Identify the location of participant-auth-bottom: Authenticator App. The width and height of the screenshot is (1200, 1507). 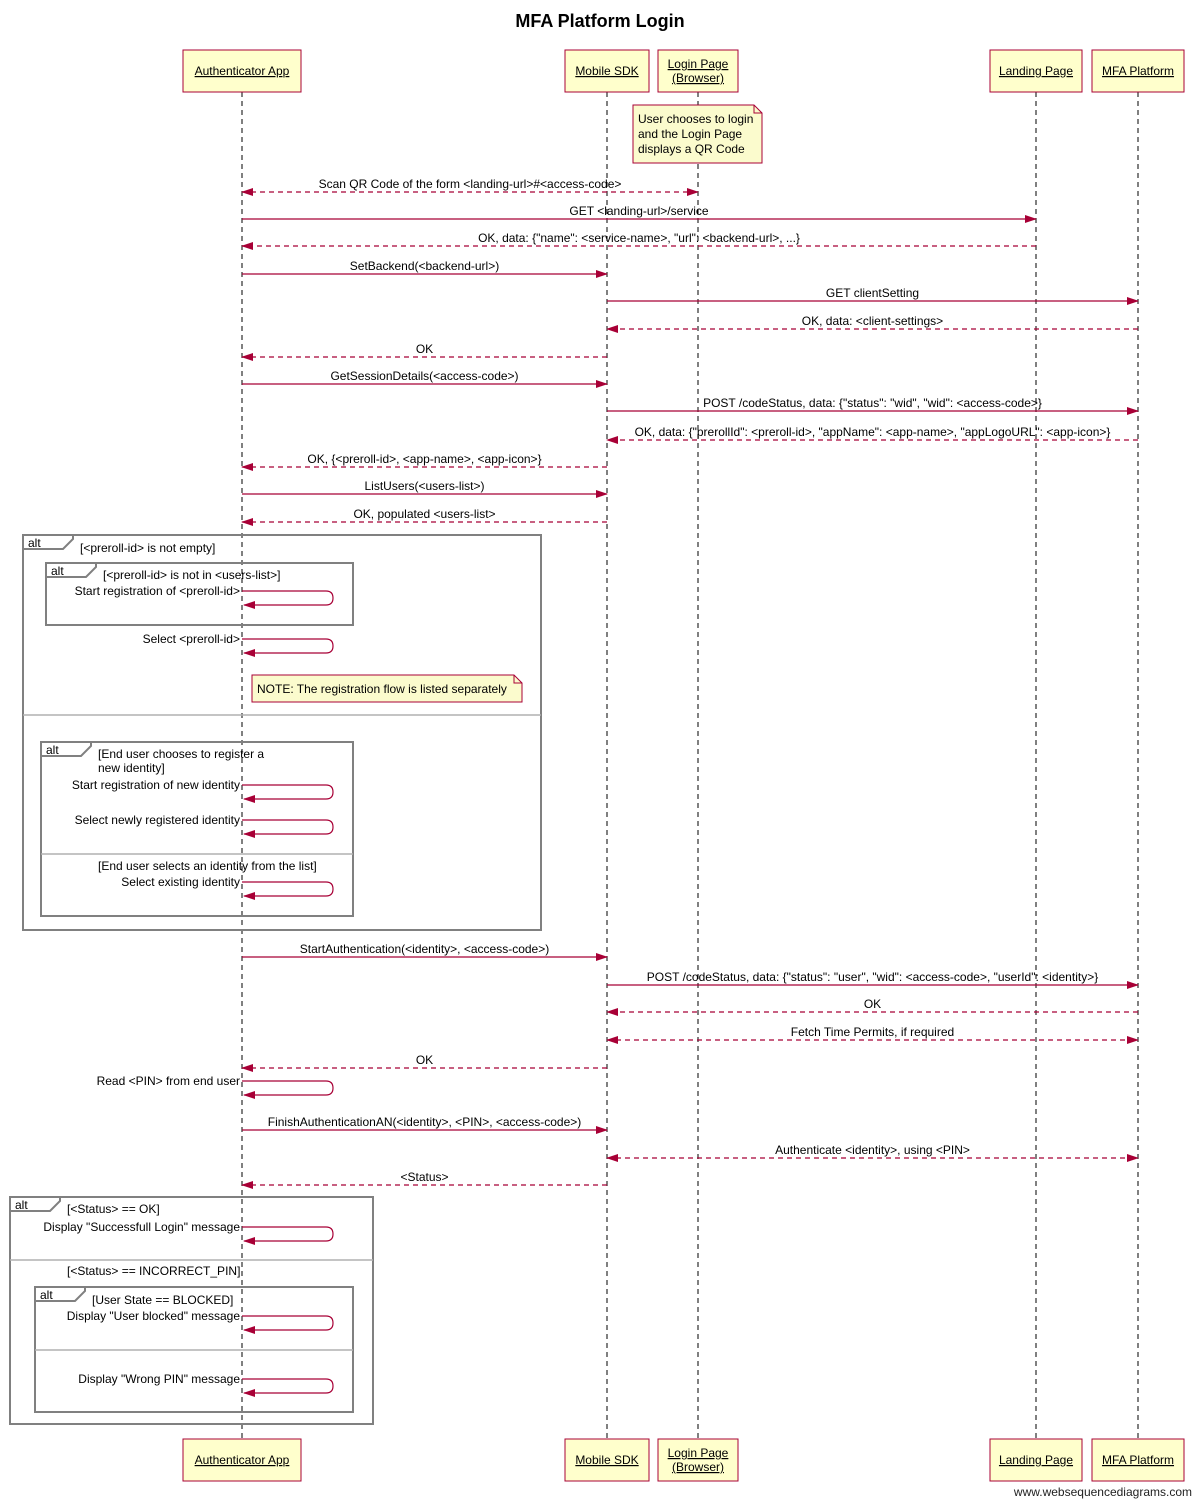
(242, 1460).